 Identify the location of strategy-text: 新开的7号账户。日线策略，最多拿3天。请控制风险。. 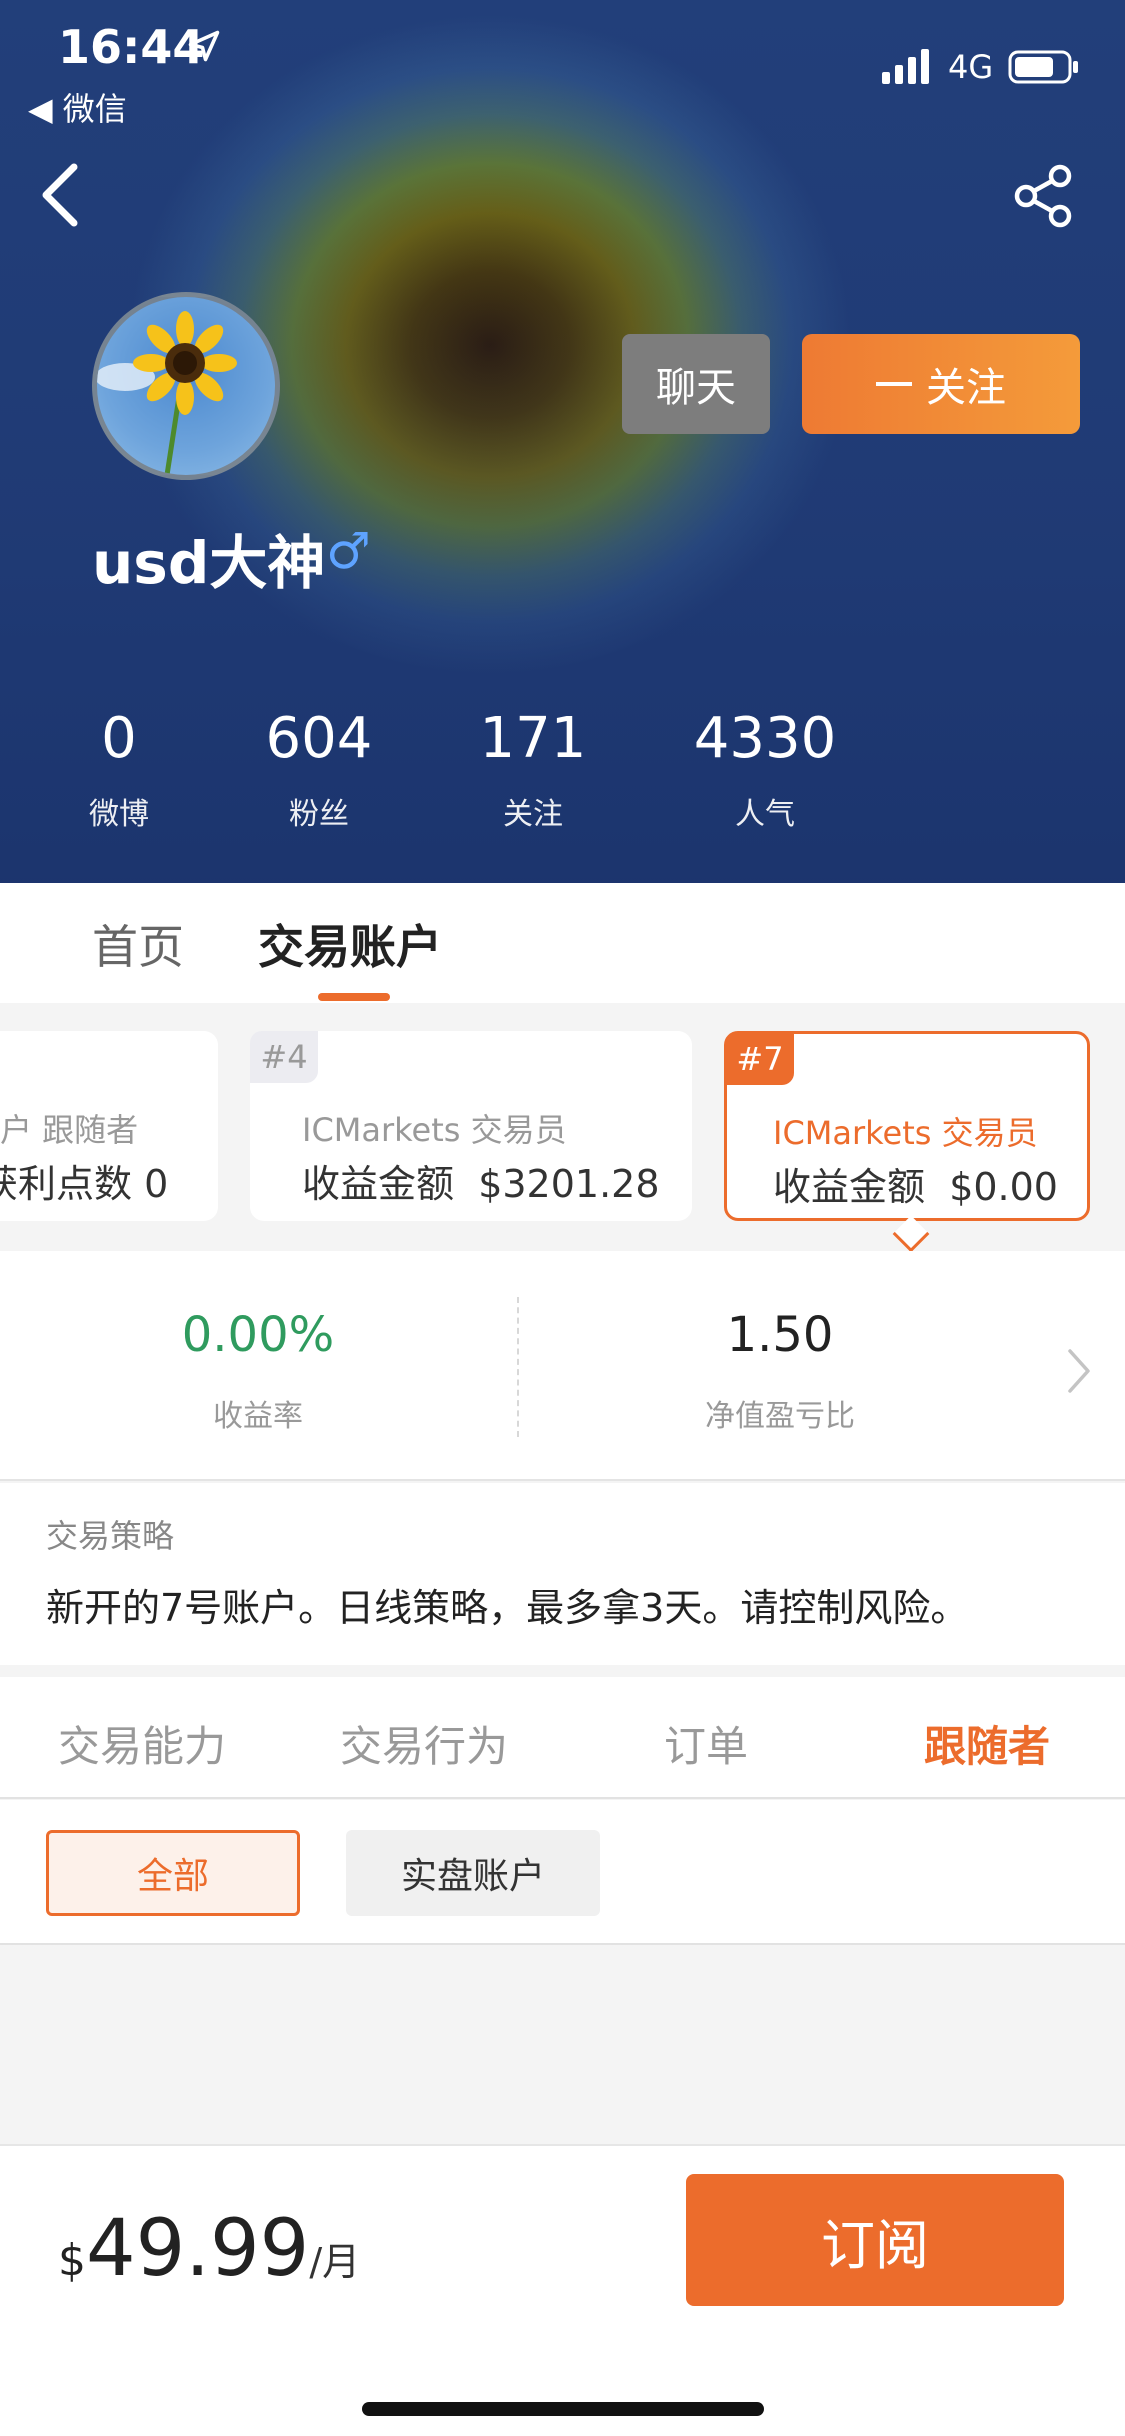
(507, 1608).